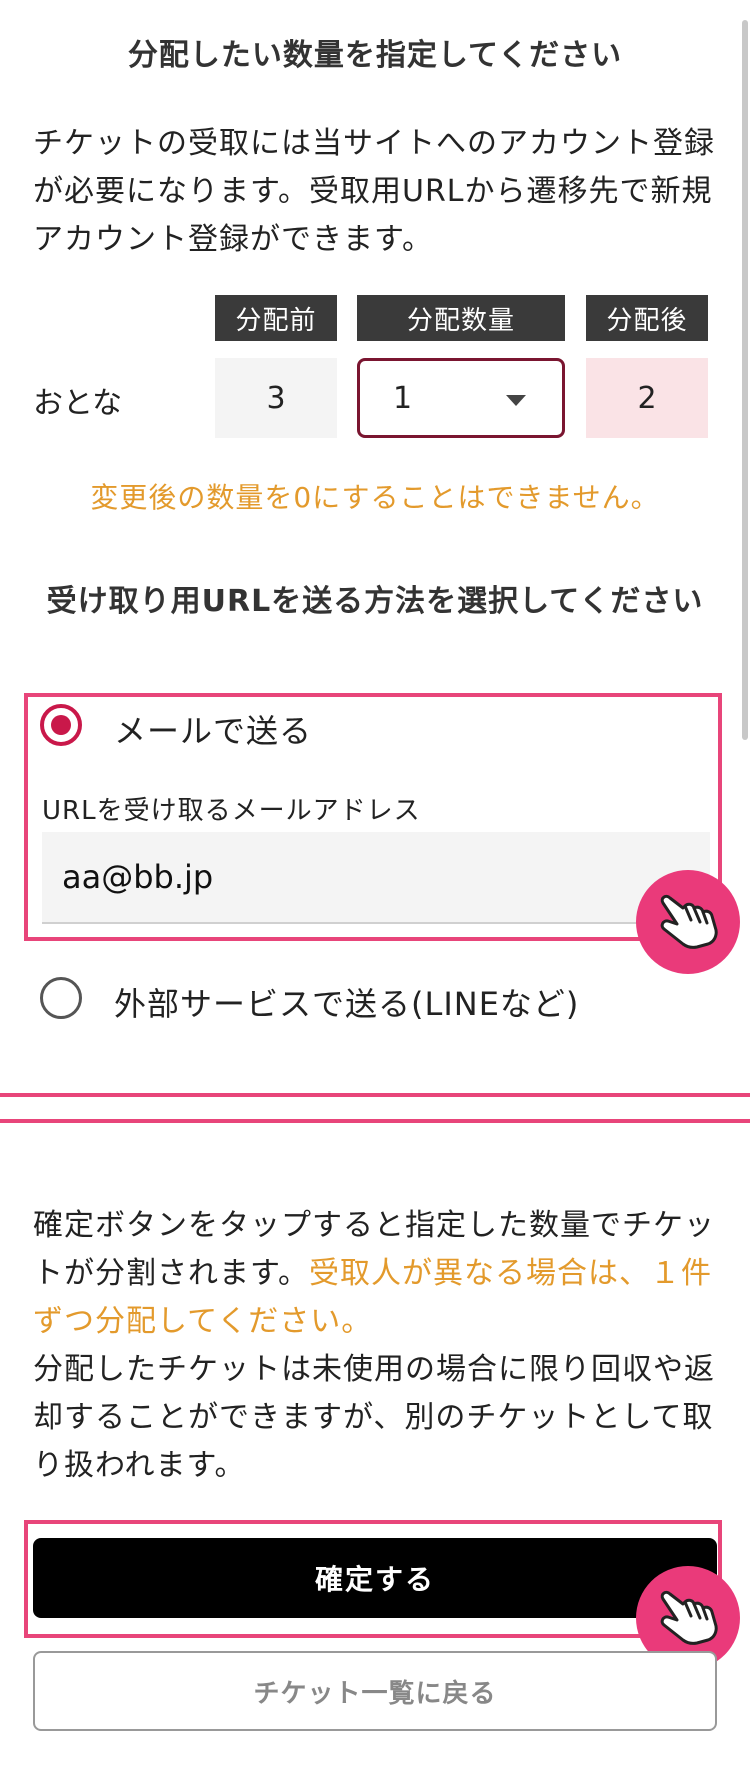  Describe the element at coordinates (61, 725) in the screenshot. I see `radio-mail` at that location.